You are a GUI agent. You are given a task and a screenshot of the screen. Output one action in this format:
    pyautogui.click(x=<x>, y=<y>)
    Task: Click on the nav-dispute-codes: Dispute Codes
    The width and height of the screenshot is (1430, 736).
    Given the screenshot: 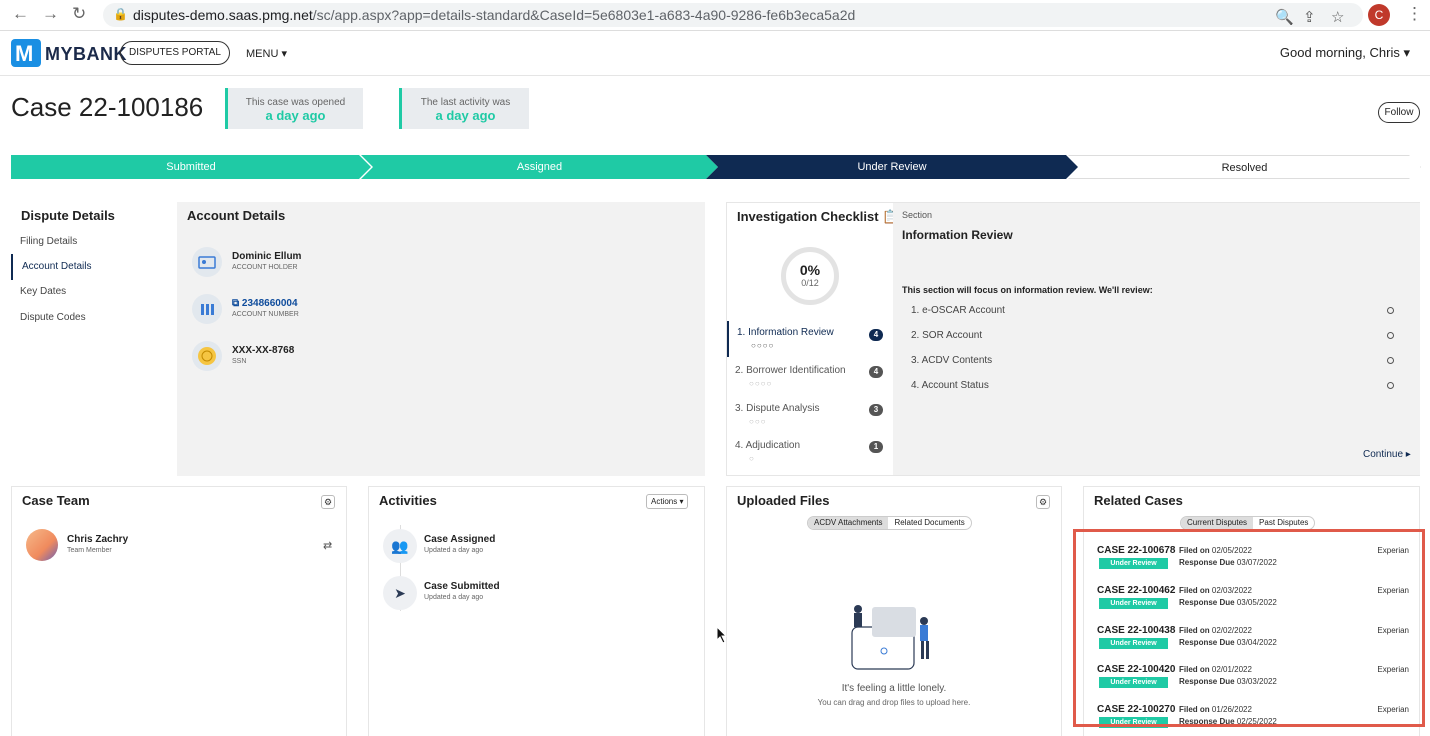 What is the action you would take?
    pyautogui.click(x=53, y=317)
    